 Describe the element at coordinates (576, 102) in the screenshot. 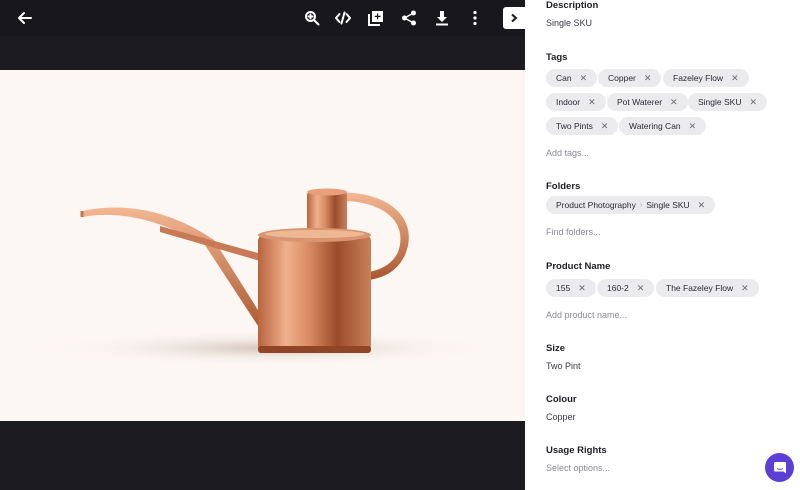

I see `tag-chip: Indoor ✕` at that location.